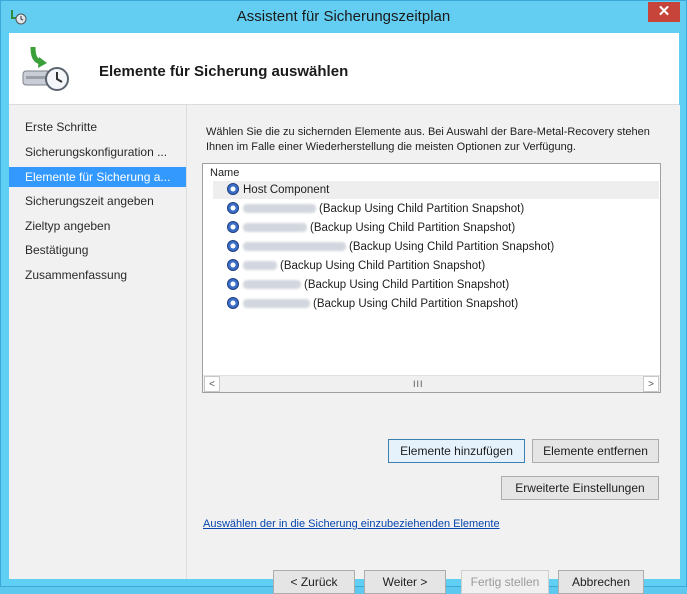  Describe the element at coordinates (651, 384) in the screenshot. I see `scroll-right-arrow: >` at that location.